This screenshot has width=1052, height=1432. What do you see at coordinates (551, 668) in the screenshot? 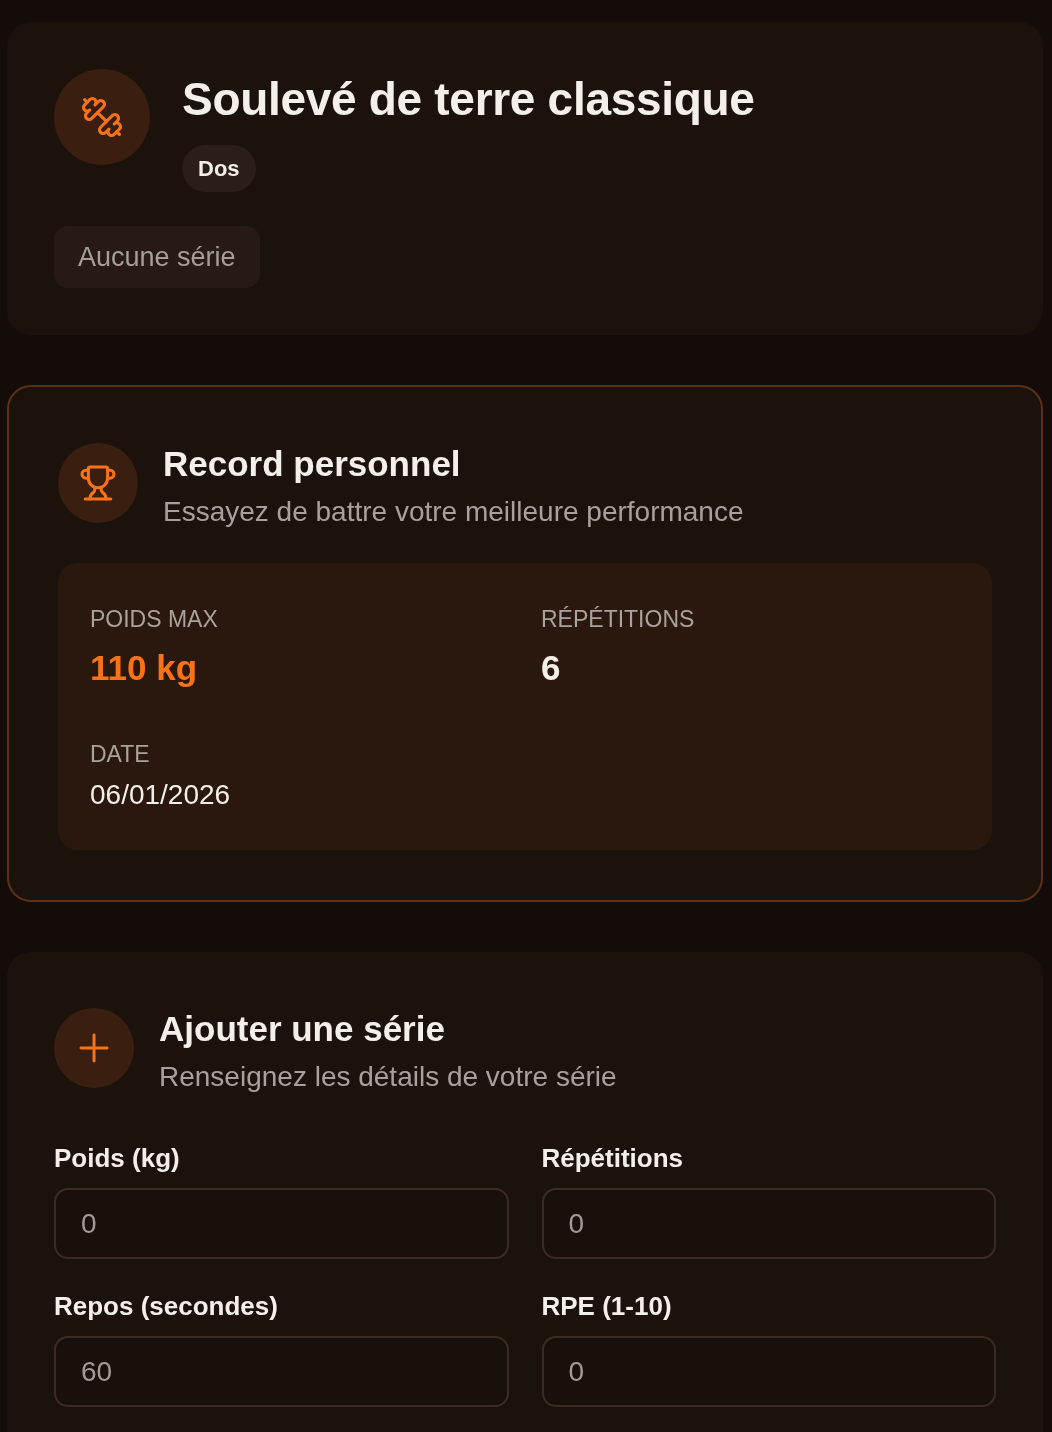
I see `stat-value: 6` at bounding box center [551, 668].